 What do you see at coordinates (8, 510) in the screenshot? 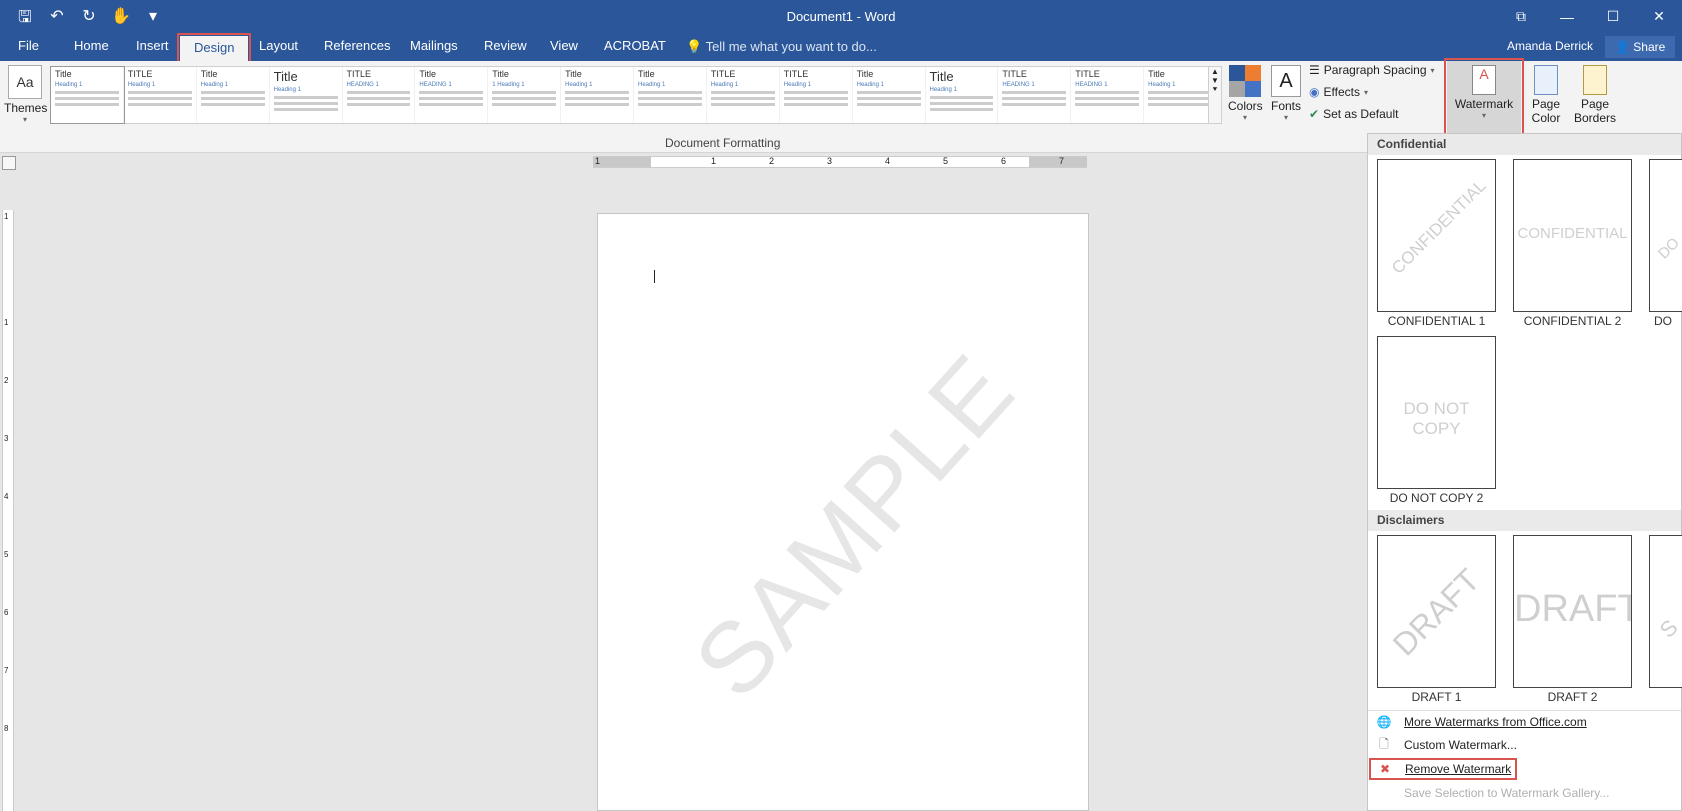
I see `vertical-ruler: 1 1 2 3 4 5 6 7 8` at bounding box center [8, 510].